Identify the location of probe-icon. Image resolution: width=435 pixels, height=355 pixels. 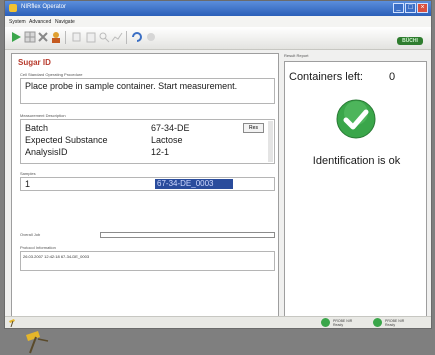
(37, 342).